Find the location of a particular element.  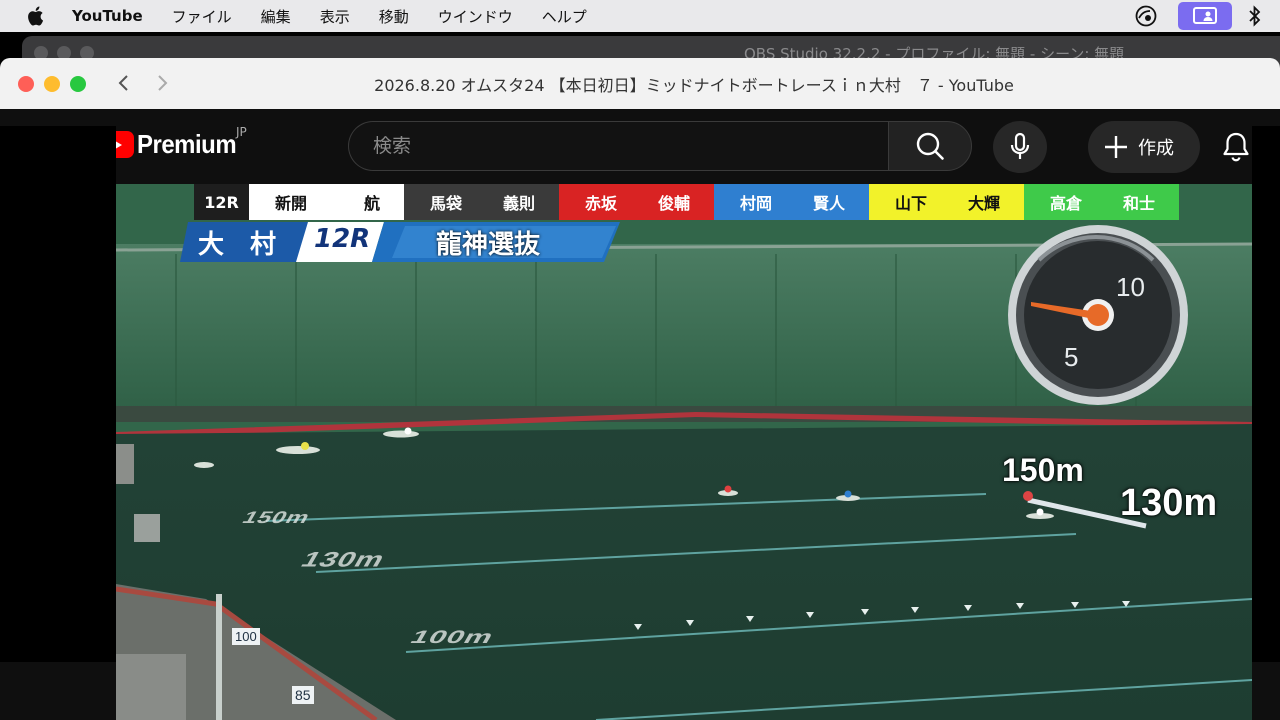

lane-1-surname: 新開 is located at coordinates (291, 203).